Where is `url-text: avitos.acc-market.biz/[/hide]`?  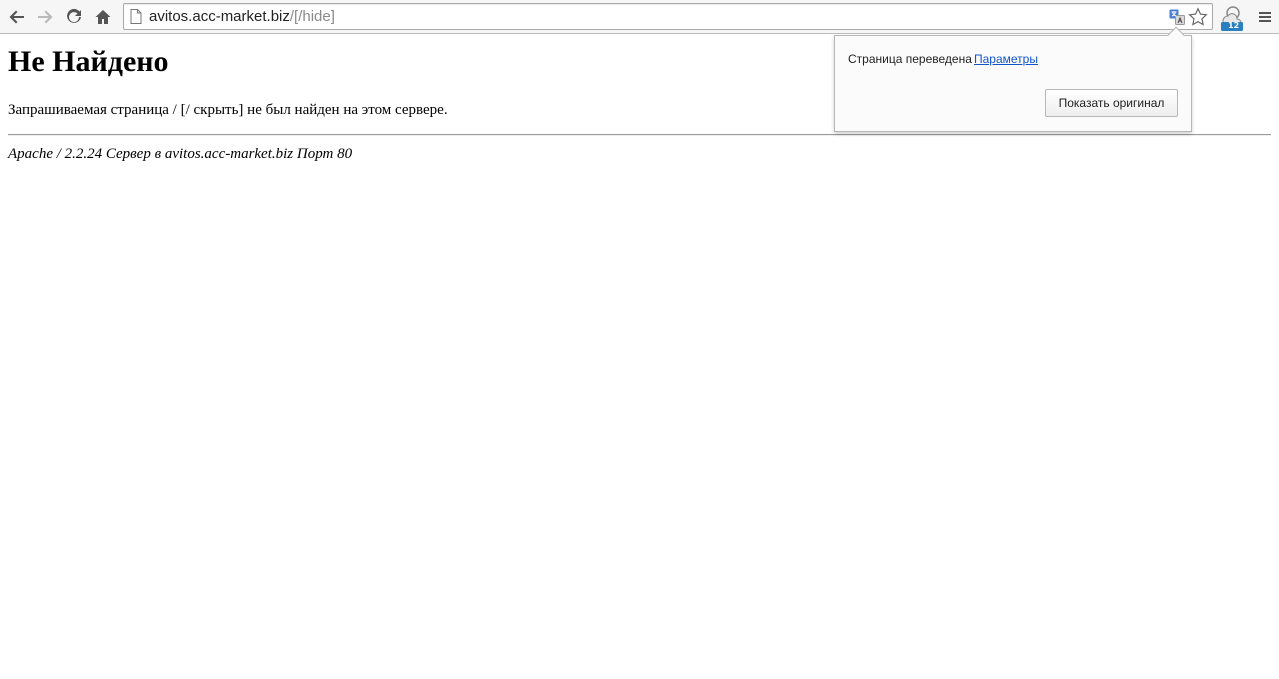 url-text: avitos.acc-market.biz/[/hide] is located at coordinates (242, 17).